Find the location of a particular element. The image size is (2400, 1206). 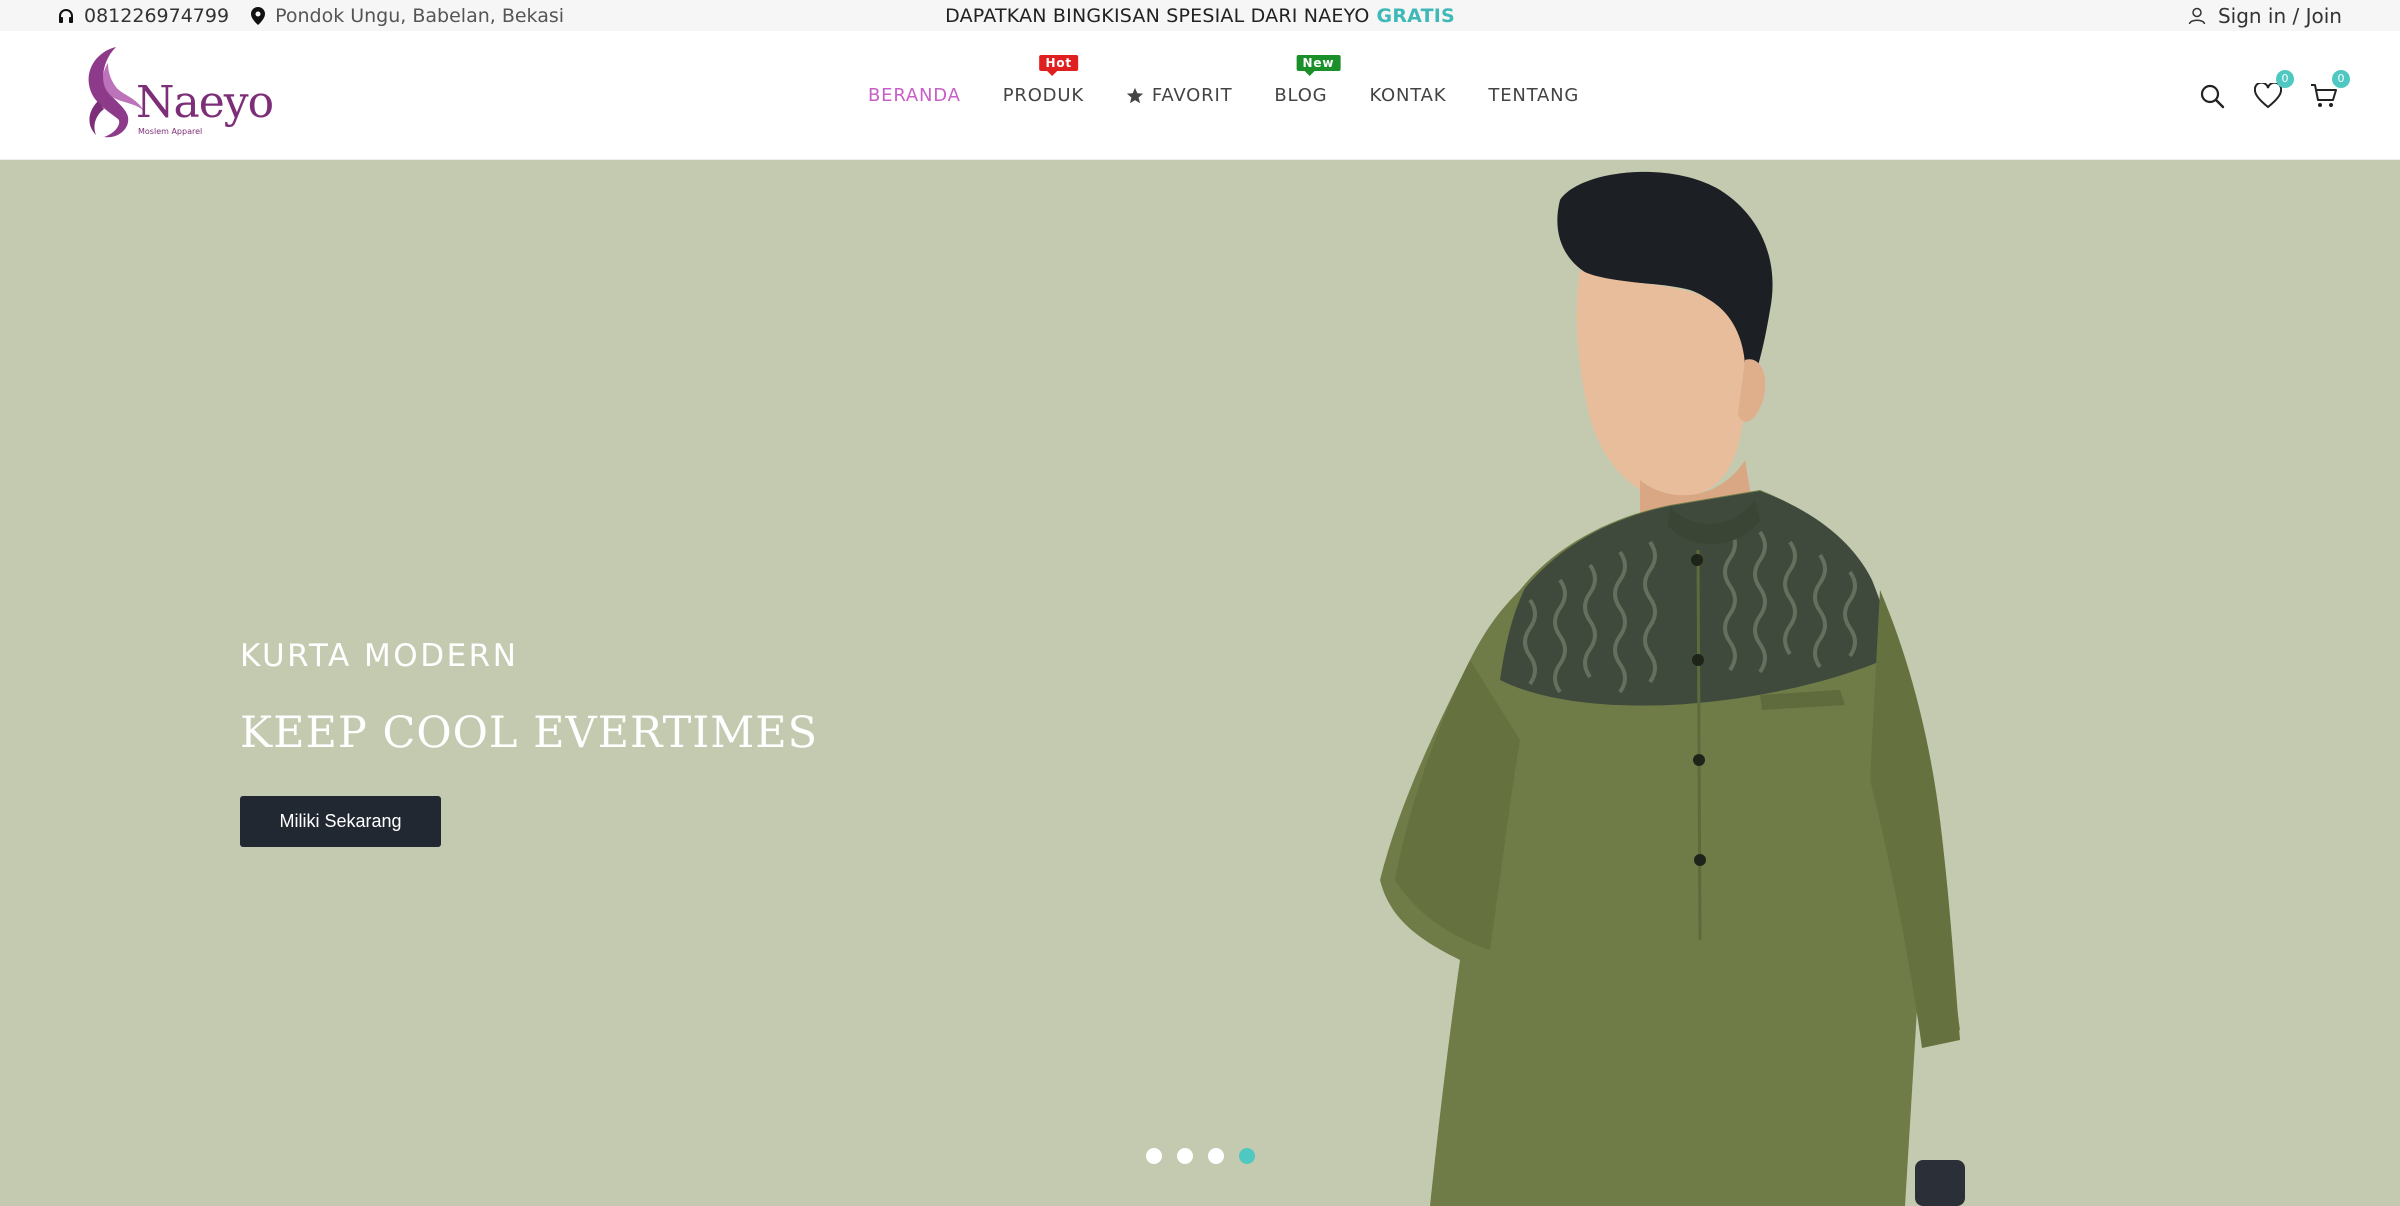

nav-item-blog: New BLOG is located at coordinates (1307, 80).